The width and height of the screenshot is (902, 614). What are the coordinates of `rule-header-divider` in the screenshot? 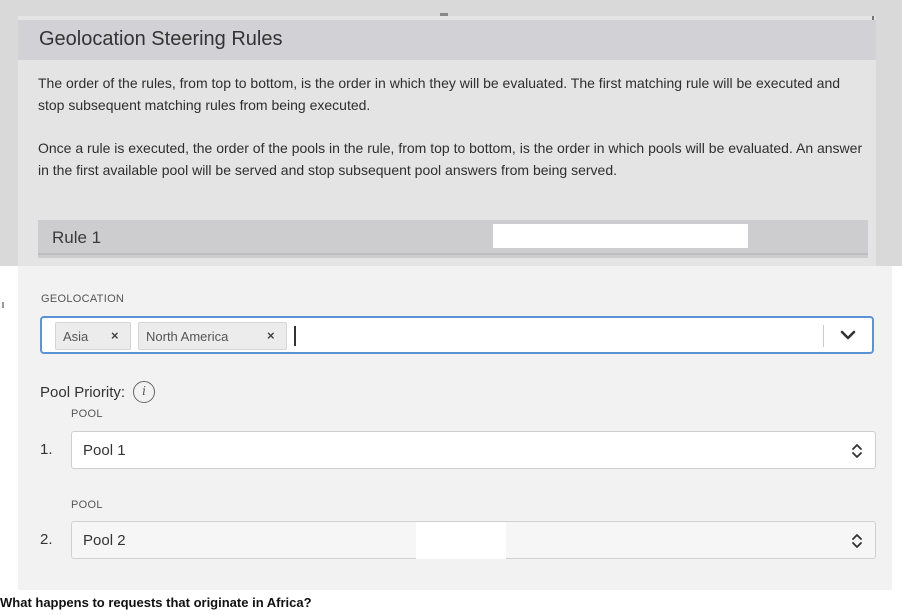 It's located at (453, 254).